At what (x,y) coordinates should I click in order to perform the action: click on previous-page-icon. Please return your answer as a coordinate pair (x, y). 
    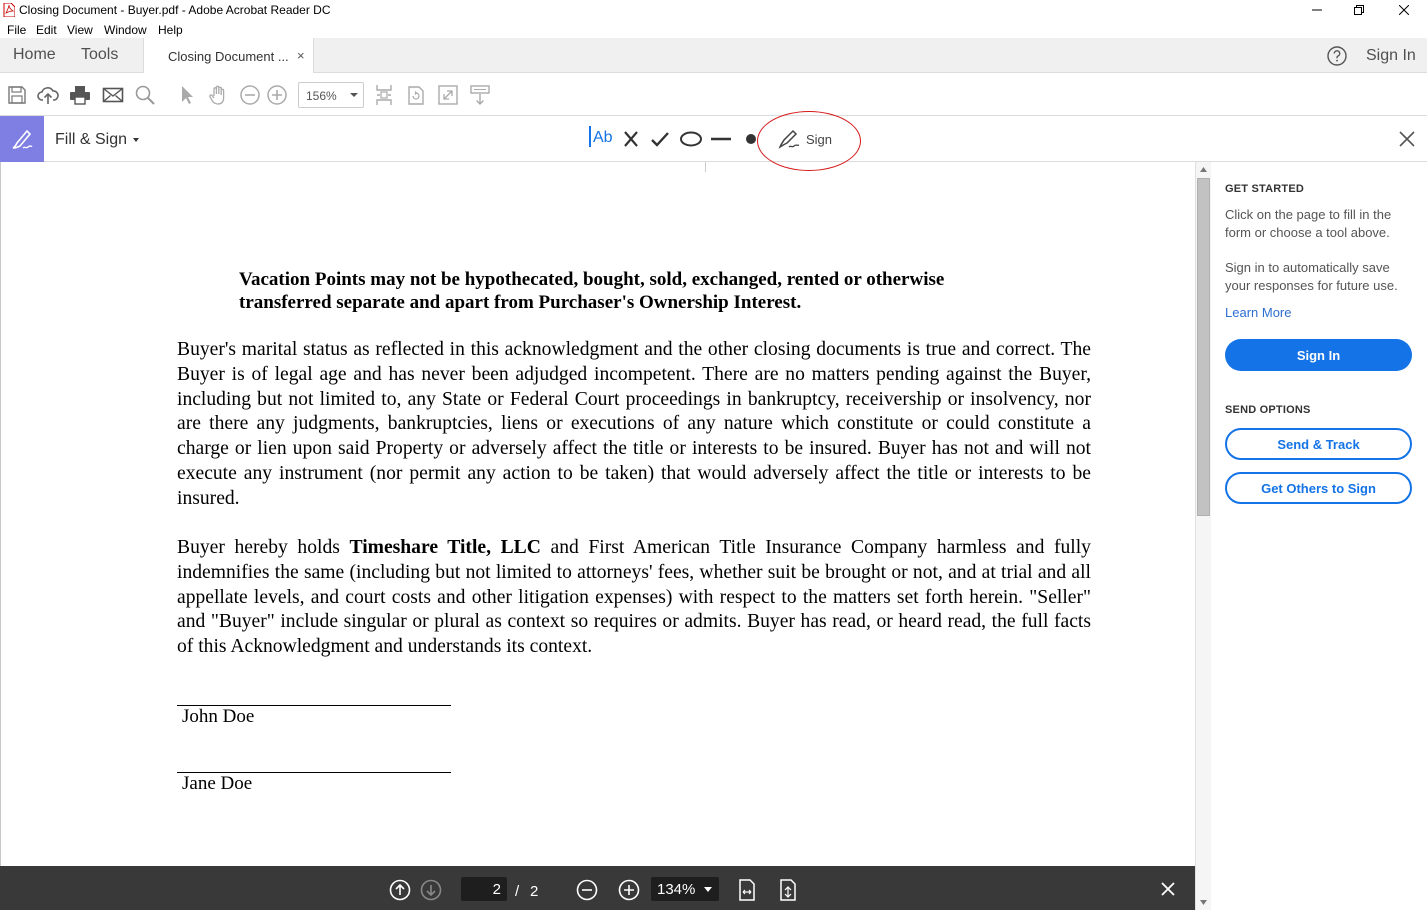
    Looking at the image, I should click on (400, 890).